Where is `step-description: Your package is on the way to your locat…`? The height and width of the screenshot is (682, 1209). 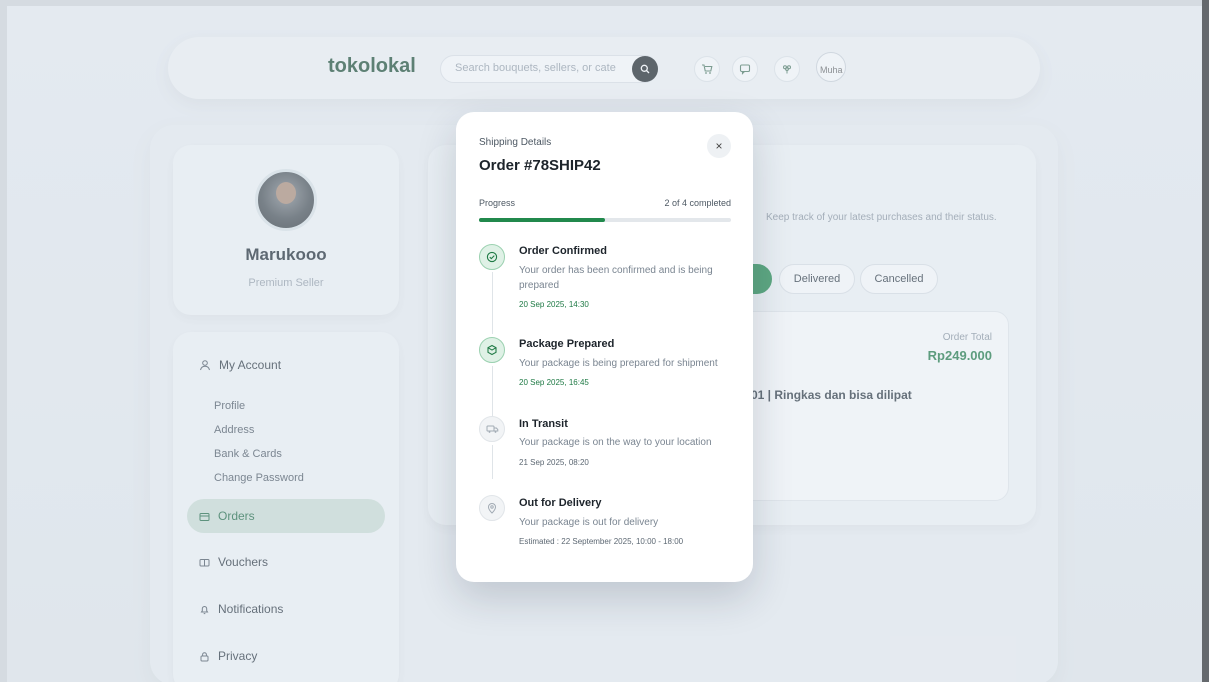 step-description: Your package is on the way to your locat… is located at coordinates (615, 442).